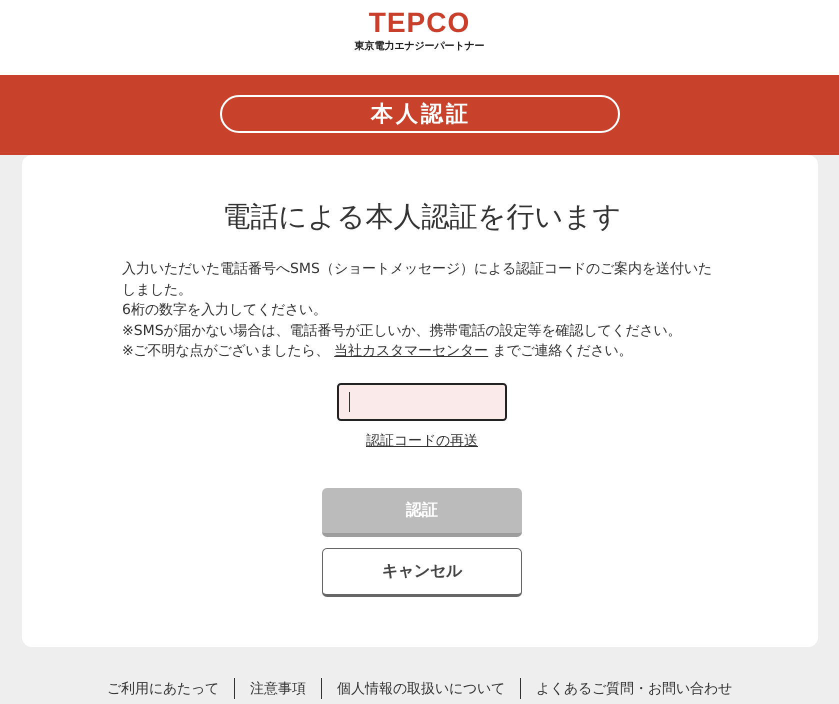 Image resolution: width=839 pixels, height=704 pixels. I want to click on instruction-text: 6桁の数字を入力してください。, so click(225, 310).